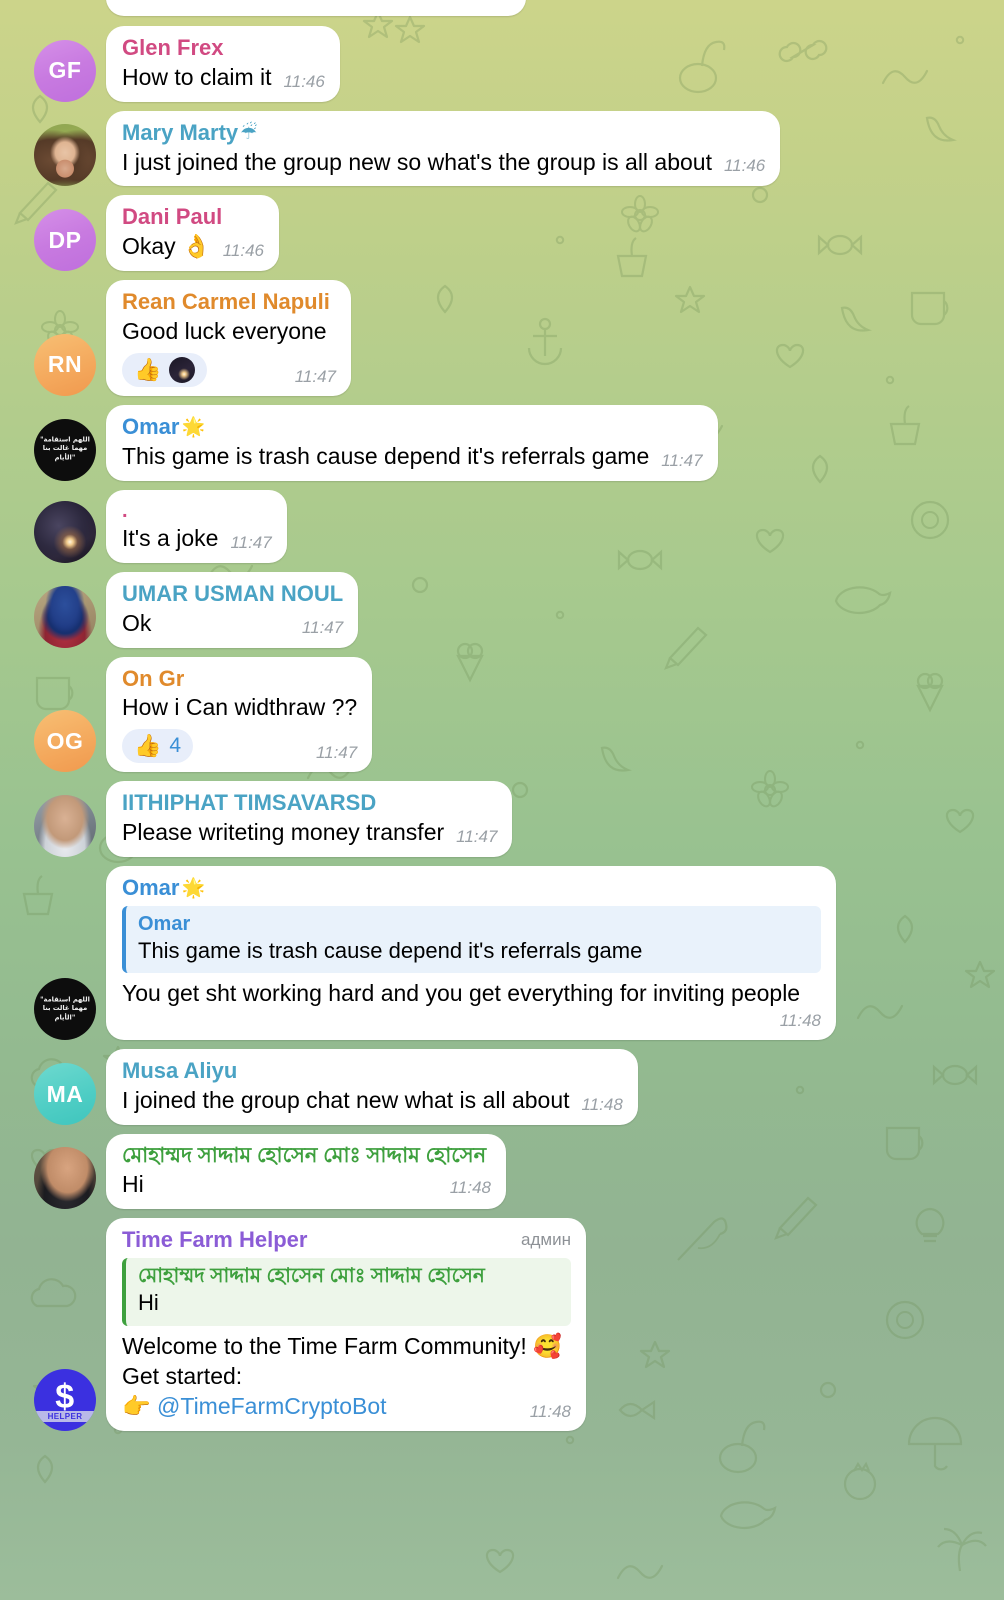 This screenshot has height=1600, width=1004. Describe the element at coordinates (65, 70) in the screenshot. I see `avatar: GF` at that location.